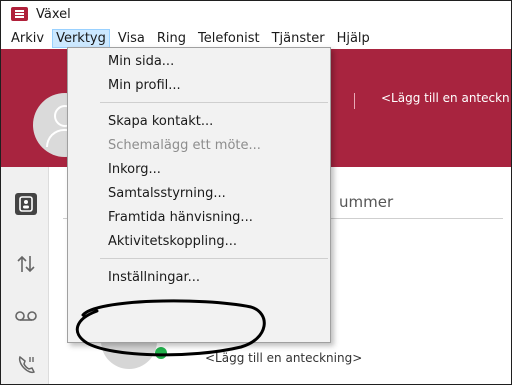  I want to click on window-title: Växel, so click(53, 14).